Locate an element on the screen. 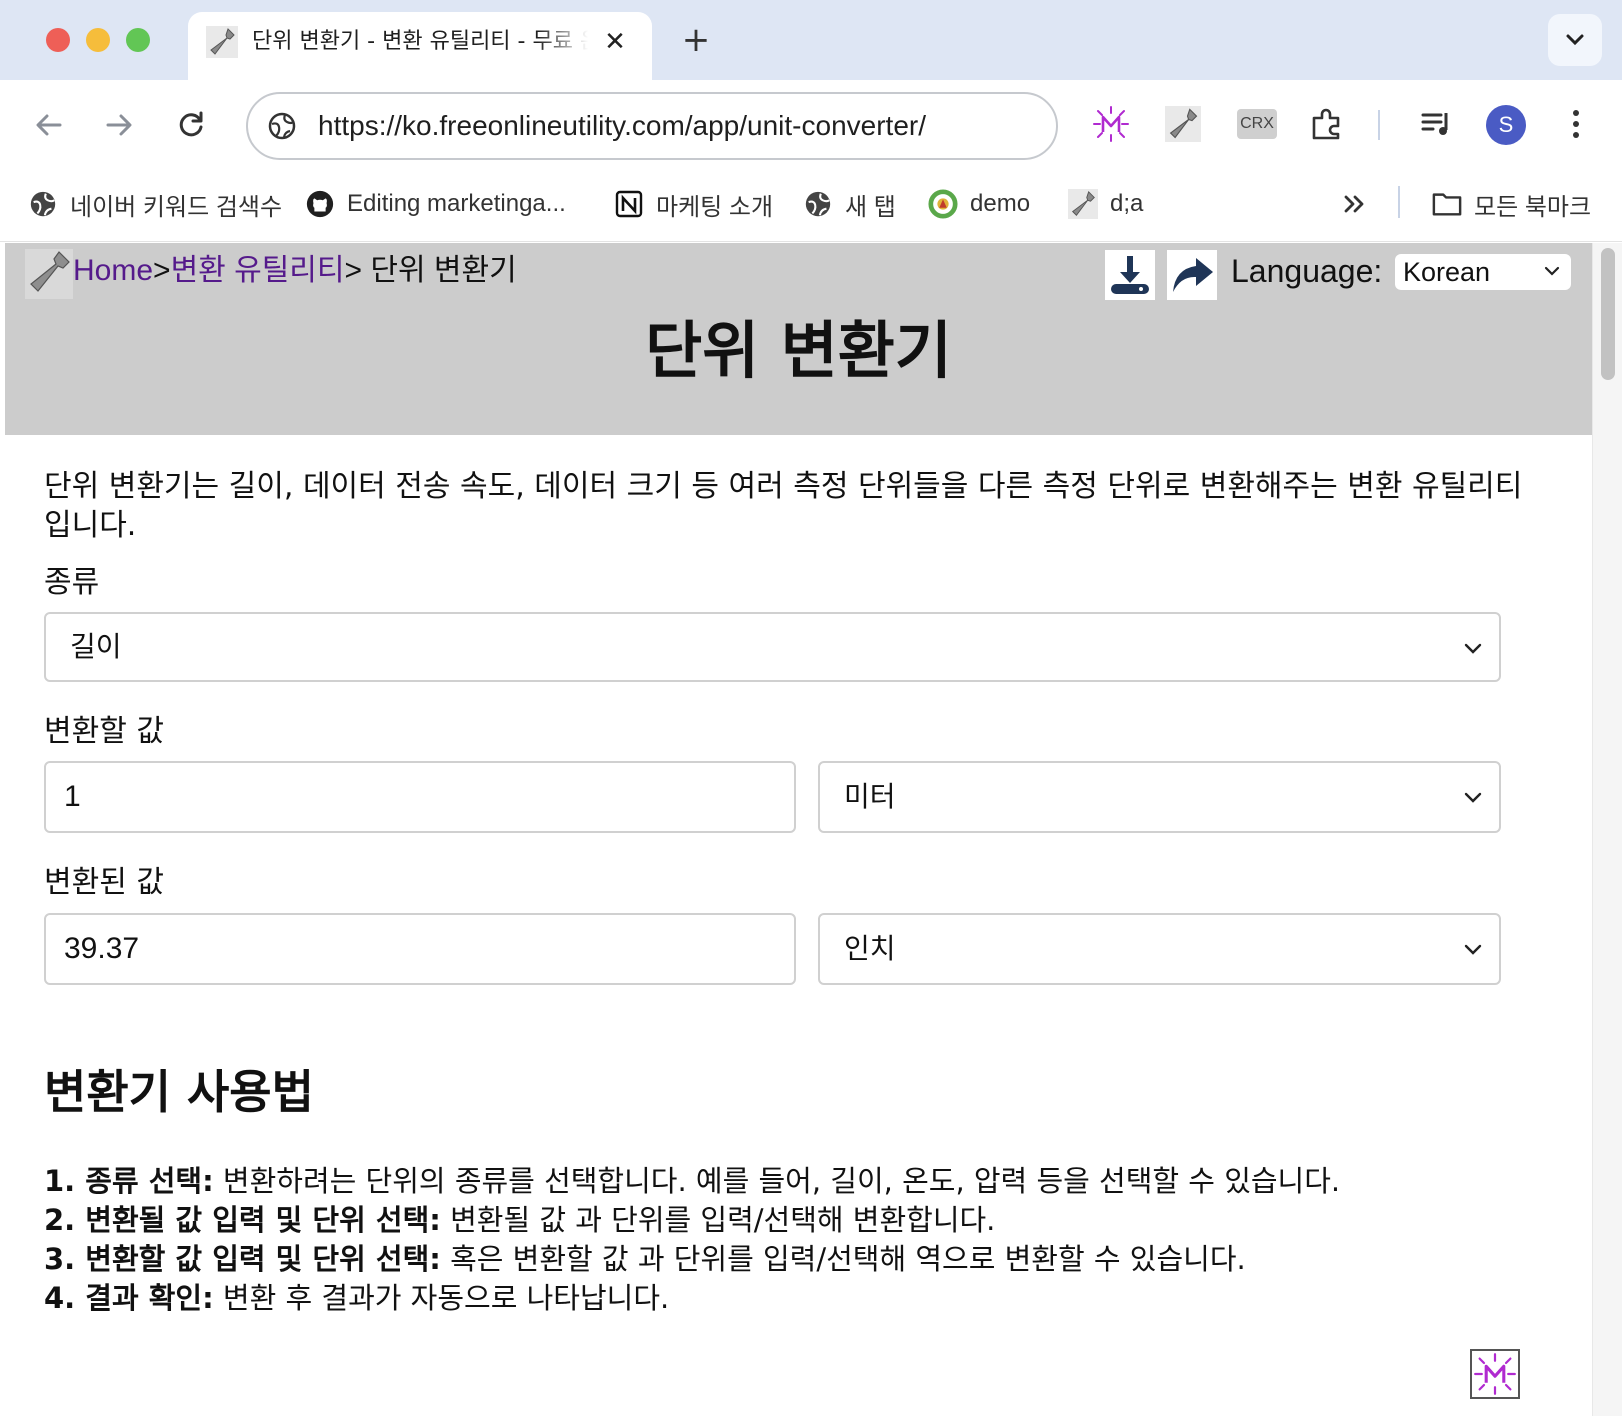 The height and width of the screenshot is (1416, 1622). download-button is located at coordinates (1130, 275).